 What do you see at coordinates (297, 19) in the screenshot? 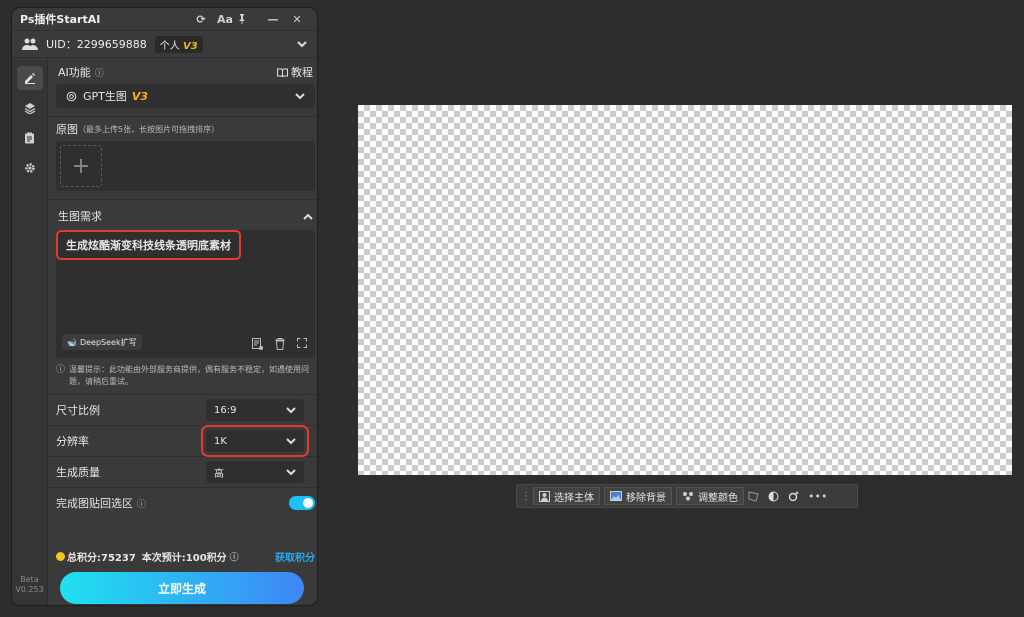
I see `close-icon: ✕` at bounding box center [297, 19].